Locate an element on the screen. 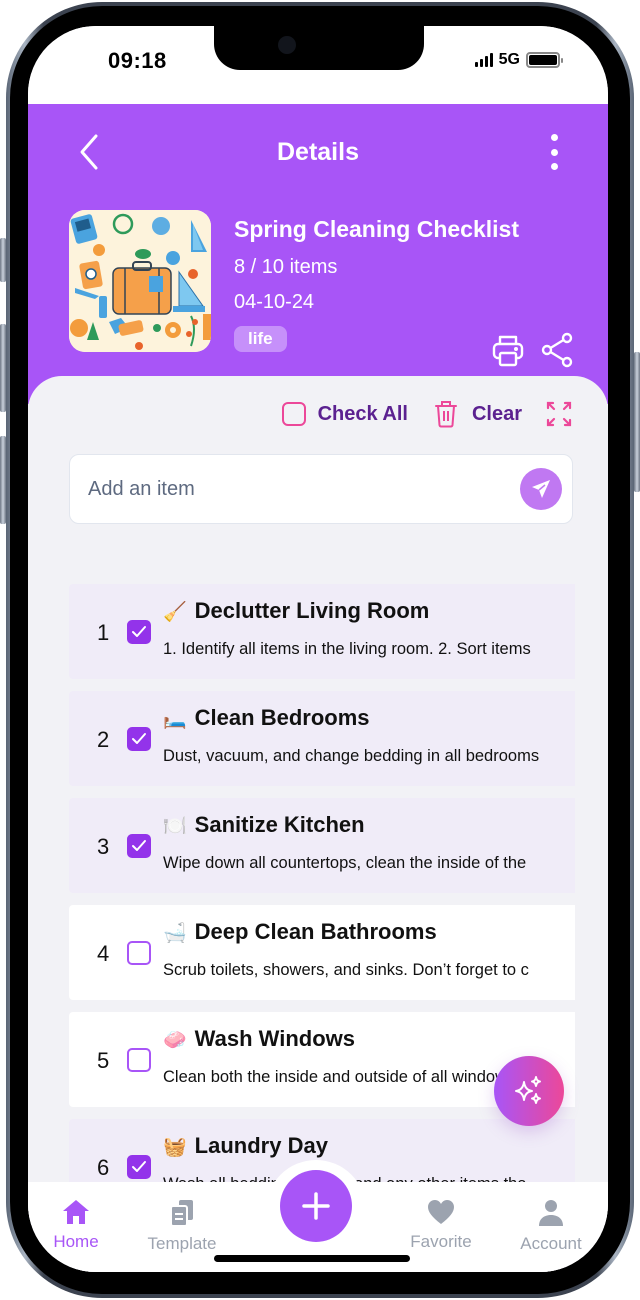 This screenshot has height=1300, width=640. more-options-button is located at coordinates (554, 152).